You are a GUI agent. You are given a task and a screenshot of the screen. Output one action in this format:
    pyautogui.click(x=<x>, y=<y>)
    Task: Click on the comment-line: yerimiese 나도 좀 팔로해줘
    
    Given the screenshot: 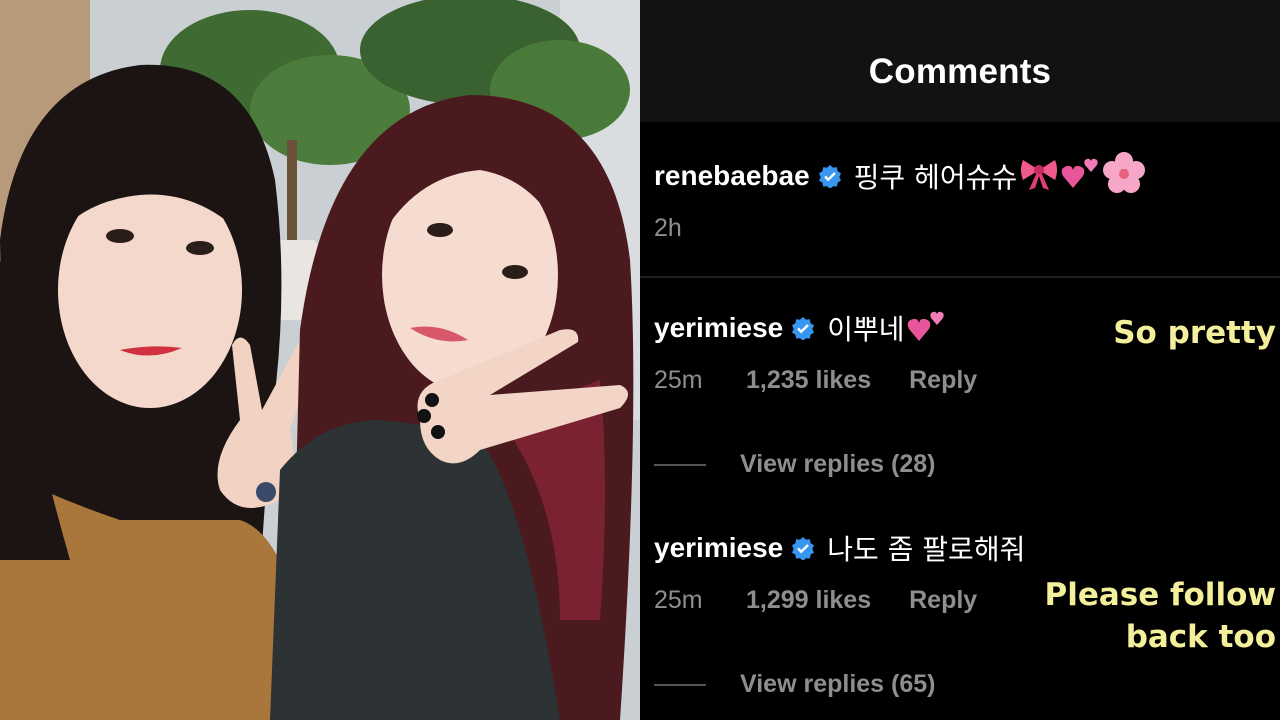 What is the action you would take?
    pyautogui.click(x=839, y=548)
    